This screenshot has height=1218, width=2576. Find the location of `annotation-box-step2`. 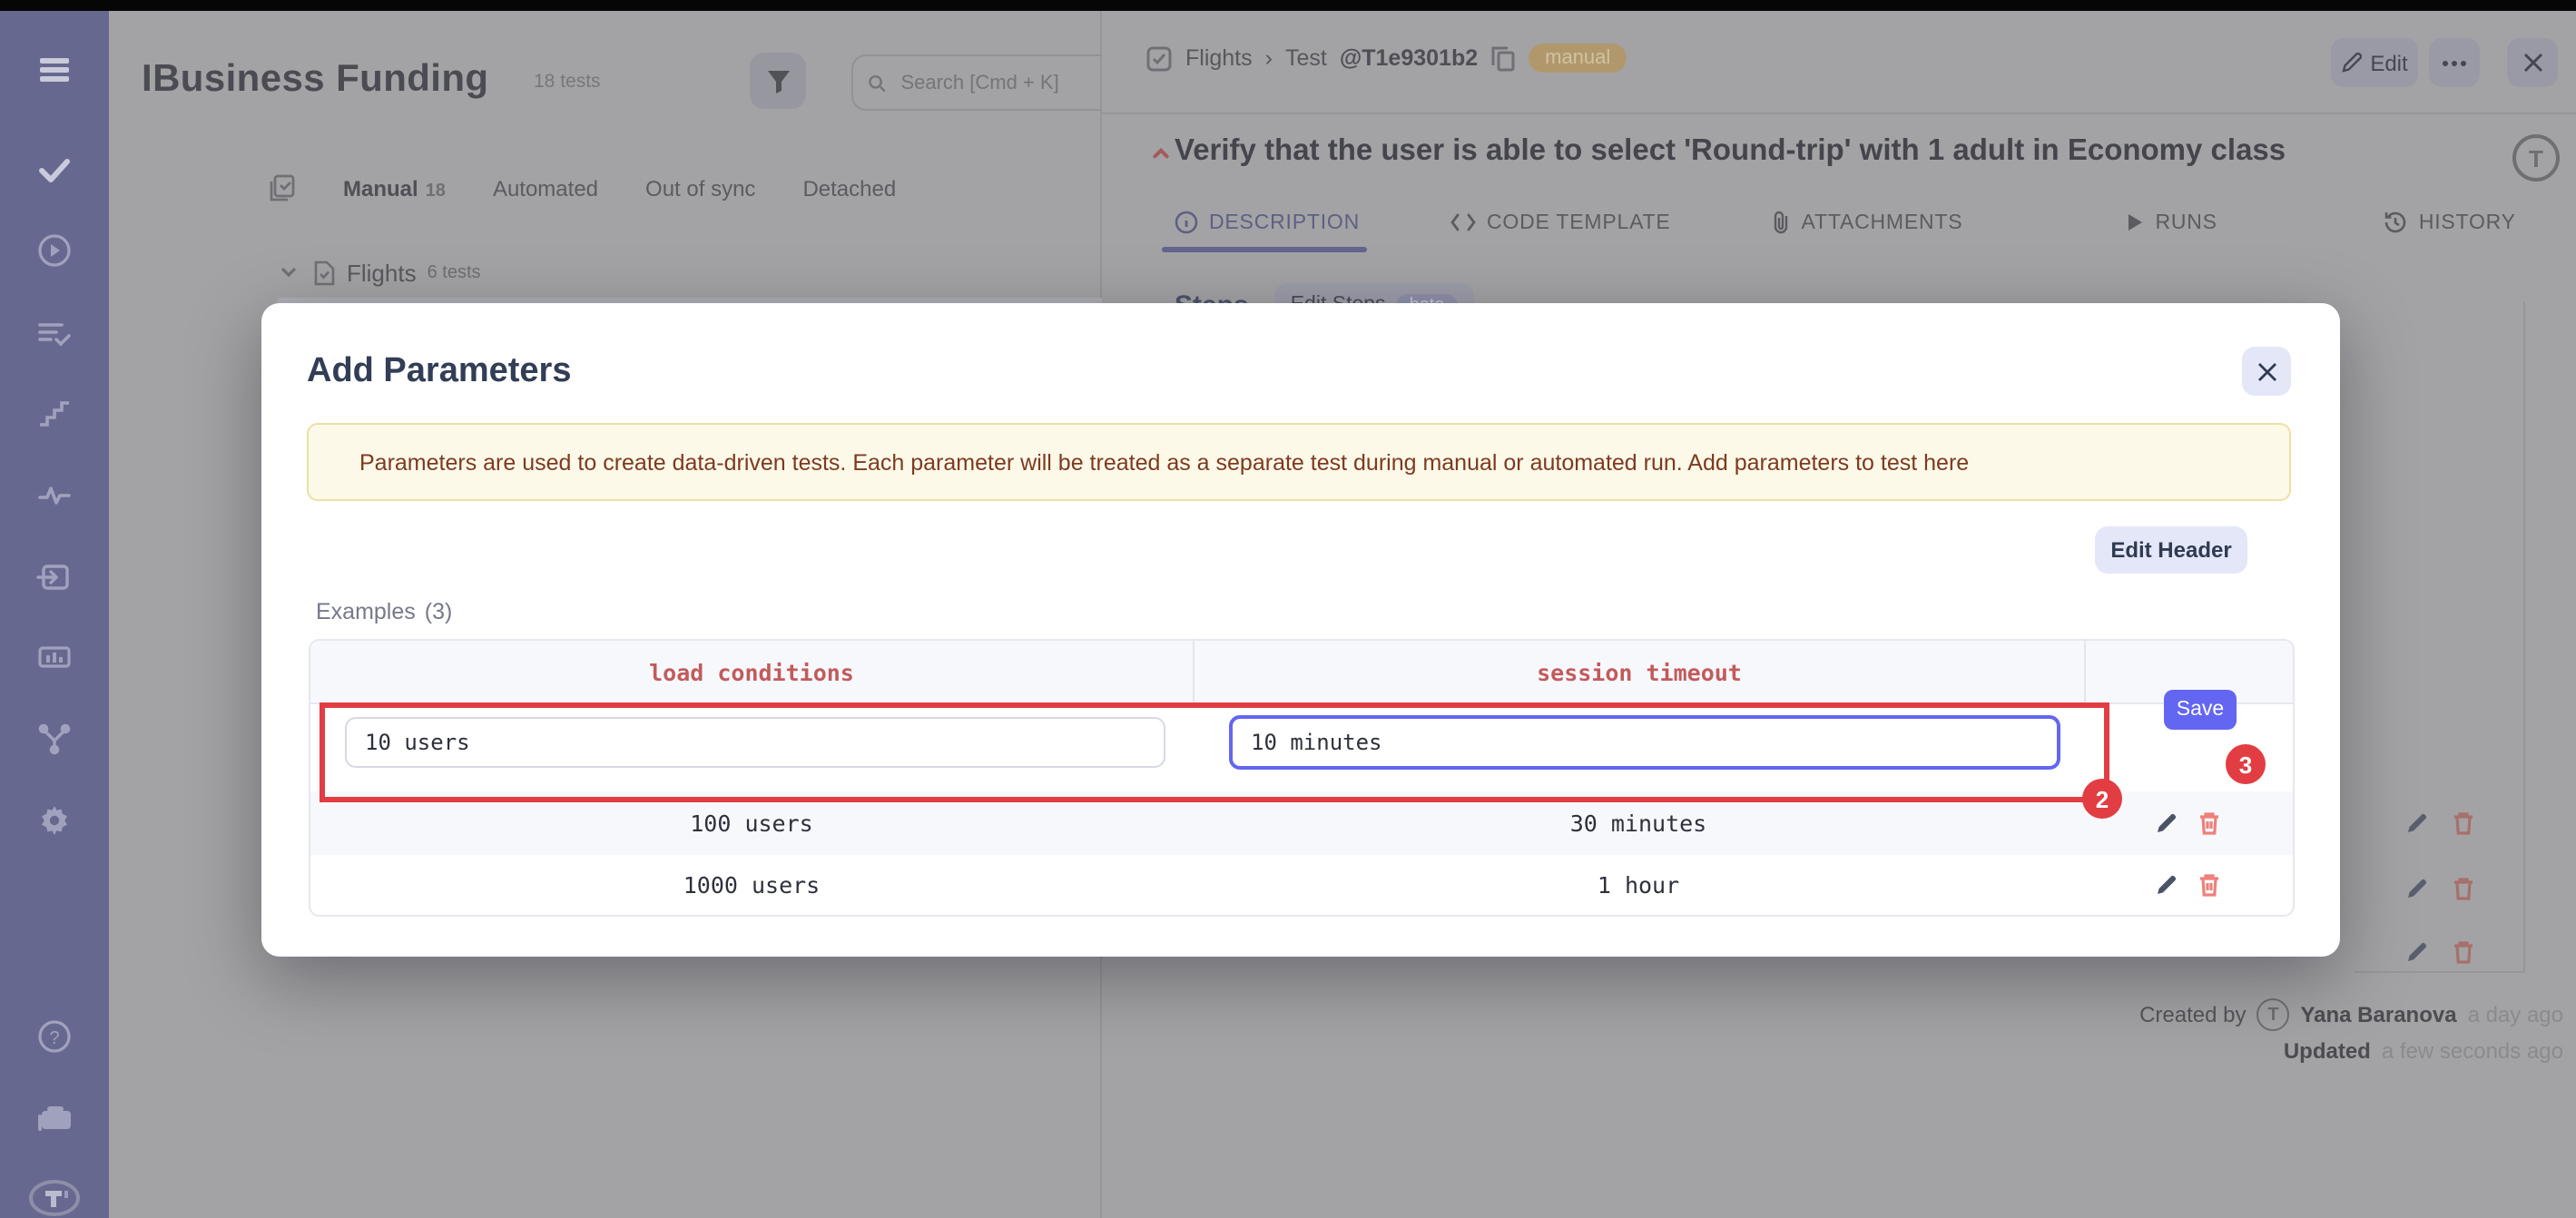

annotation-box-step2 is located at coordinates (1214, 752).